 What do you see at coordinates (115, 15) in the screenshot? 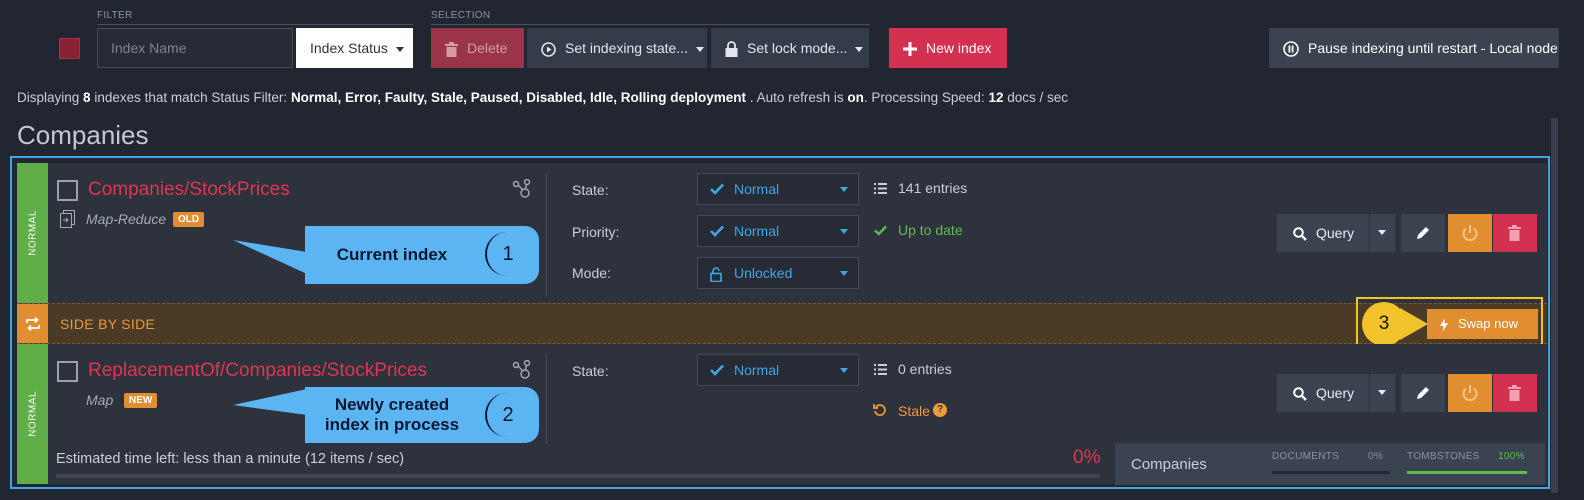
I see `filter-group-label: FILTER` at bounding box center [115, 15].